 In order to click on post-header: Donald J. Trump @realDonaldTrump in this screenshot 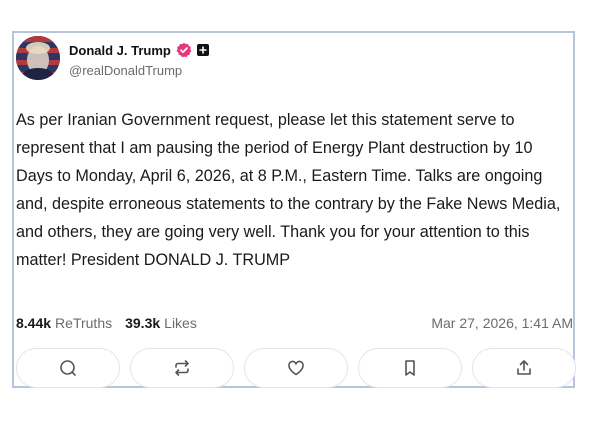, I will do `click(293, 63)`.